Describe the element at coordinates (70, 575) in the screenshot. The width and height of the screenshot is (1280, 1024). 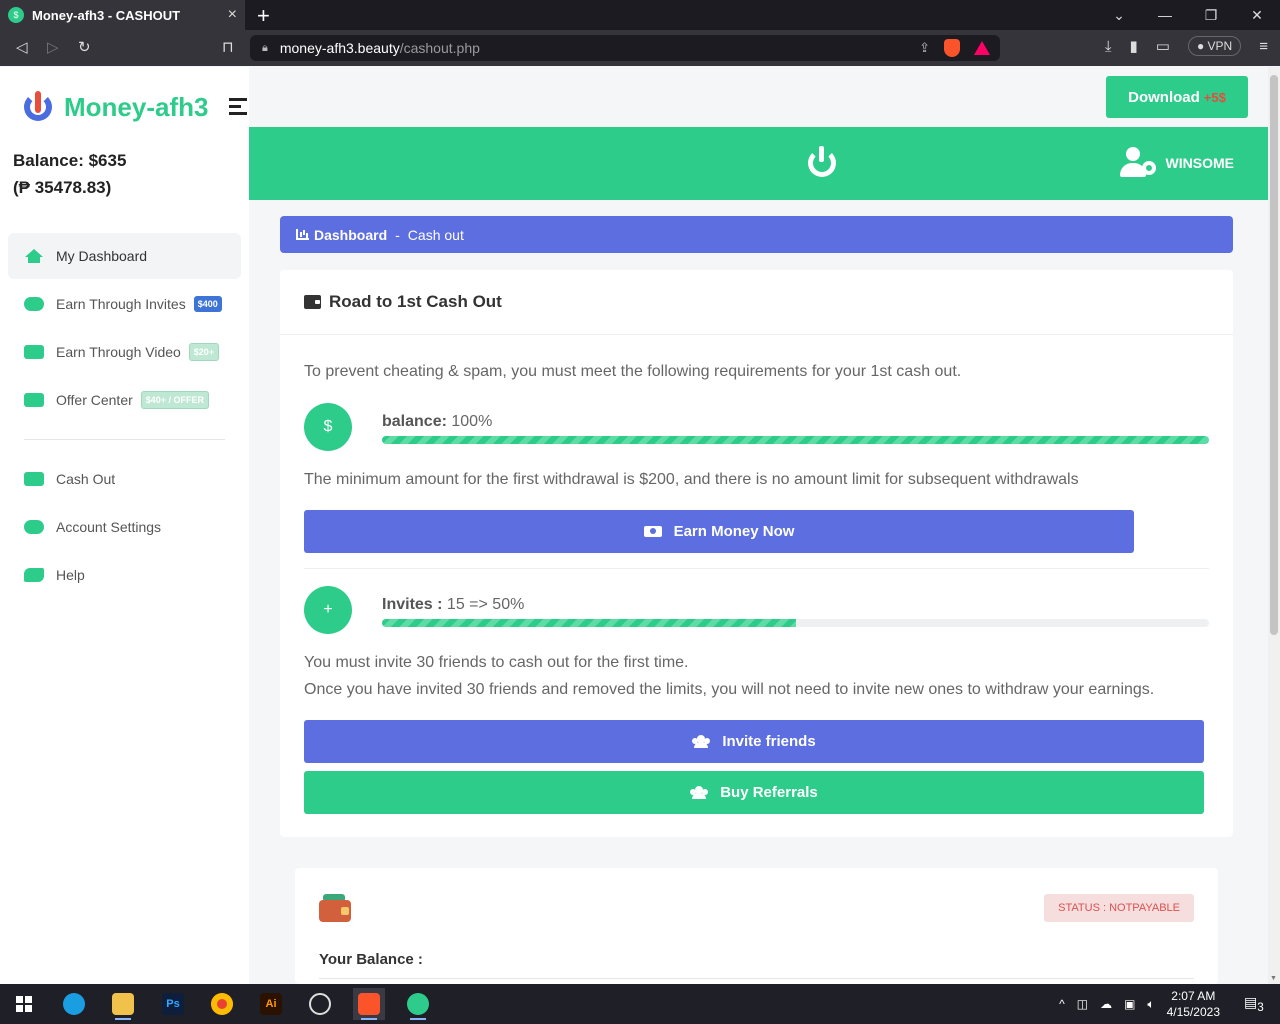
I see `sidebar-item-label: Help` at that location.